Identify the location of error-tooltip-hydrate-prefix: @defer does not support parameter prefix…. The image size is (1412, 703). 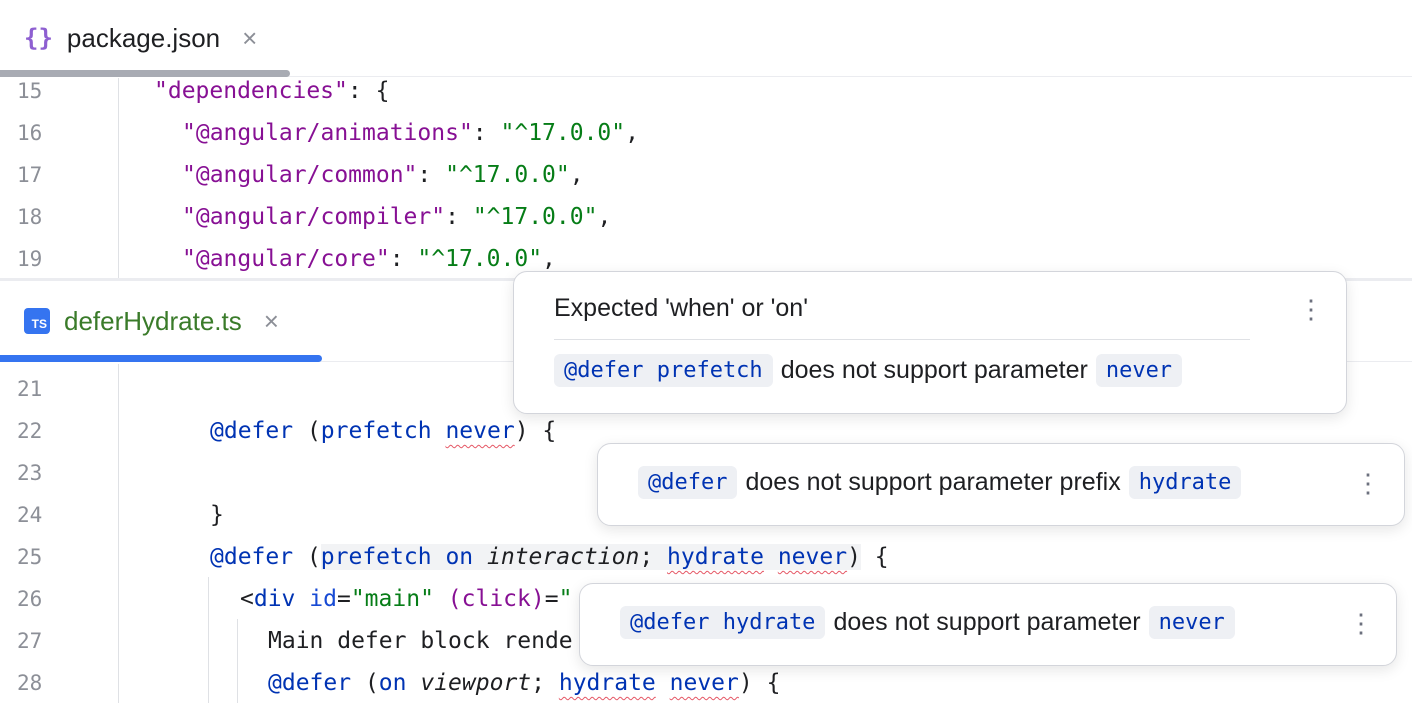
(1001, 484).